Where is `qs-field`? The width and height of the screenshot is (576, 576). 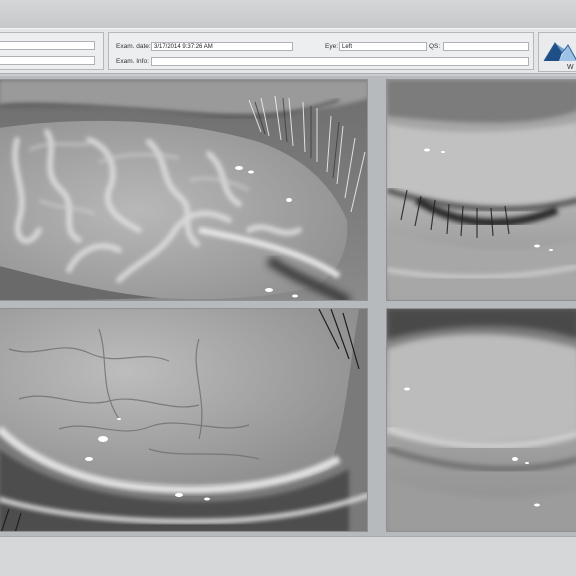
qs-field is located at coordinates (486, 46).